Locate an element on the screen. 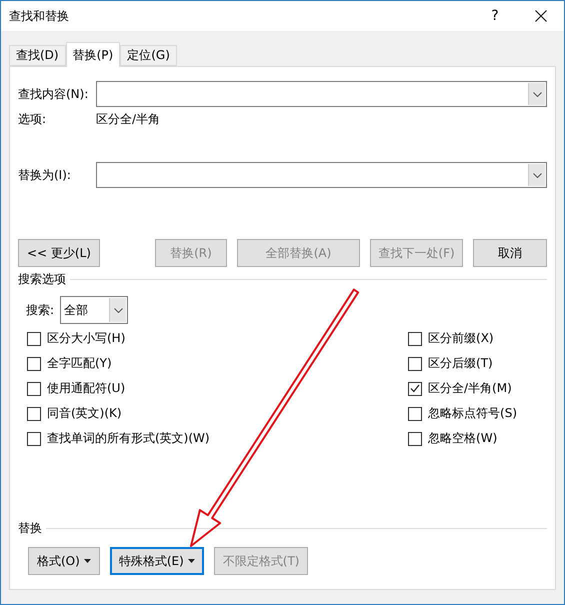  checkbox-label: 区分大小写(H) is located at coordinates (86, 338).